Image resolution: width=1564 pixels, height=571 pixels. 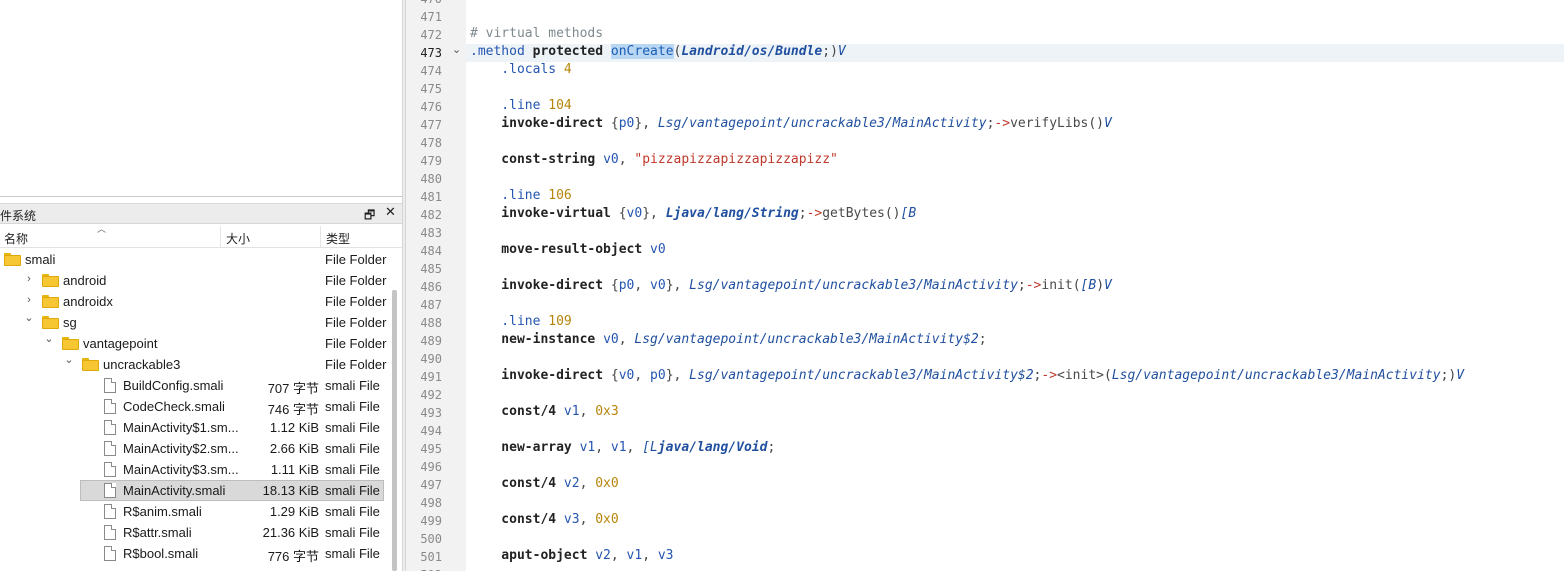 What do you see at coordinates (431, 107) in the screenshot?
I see `line-number: 476` at bounding box center [431, 107].